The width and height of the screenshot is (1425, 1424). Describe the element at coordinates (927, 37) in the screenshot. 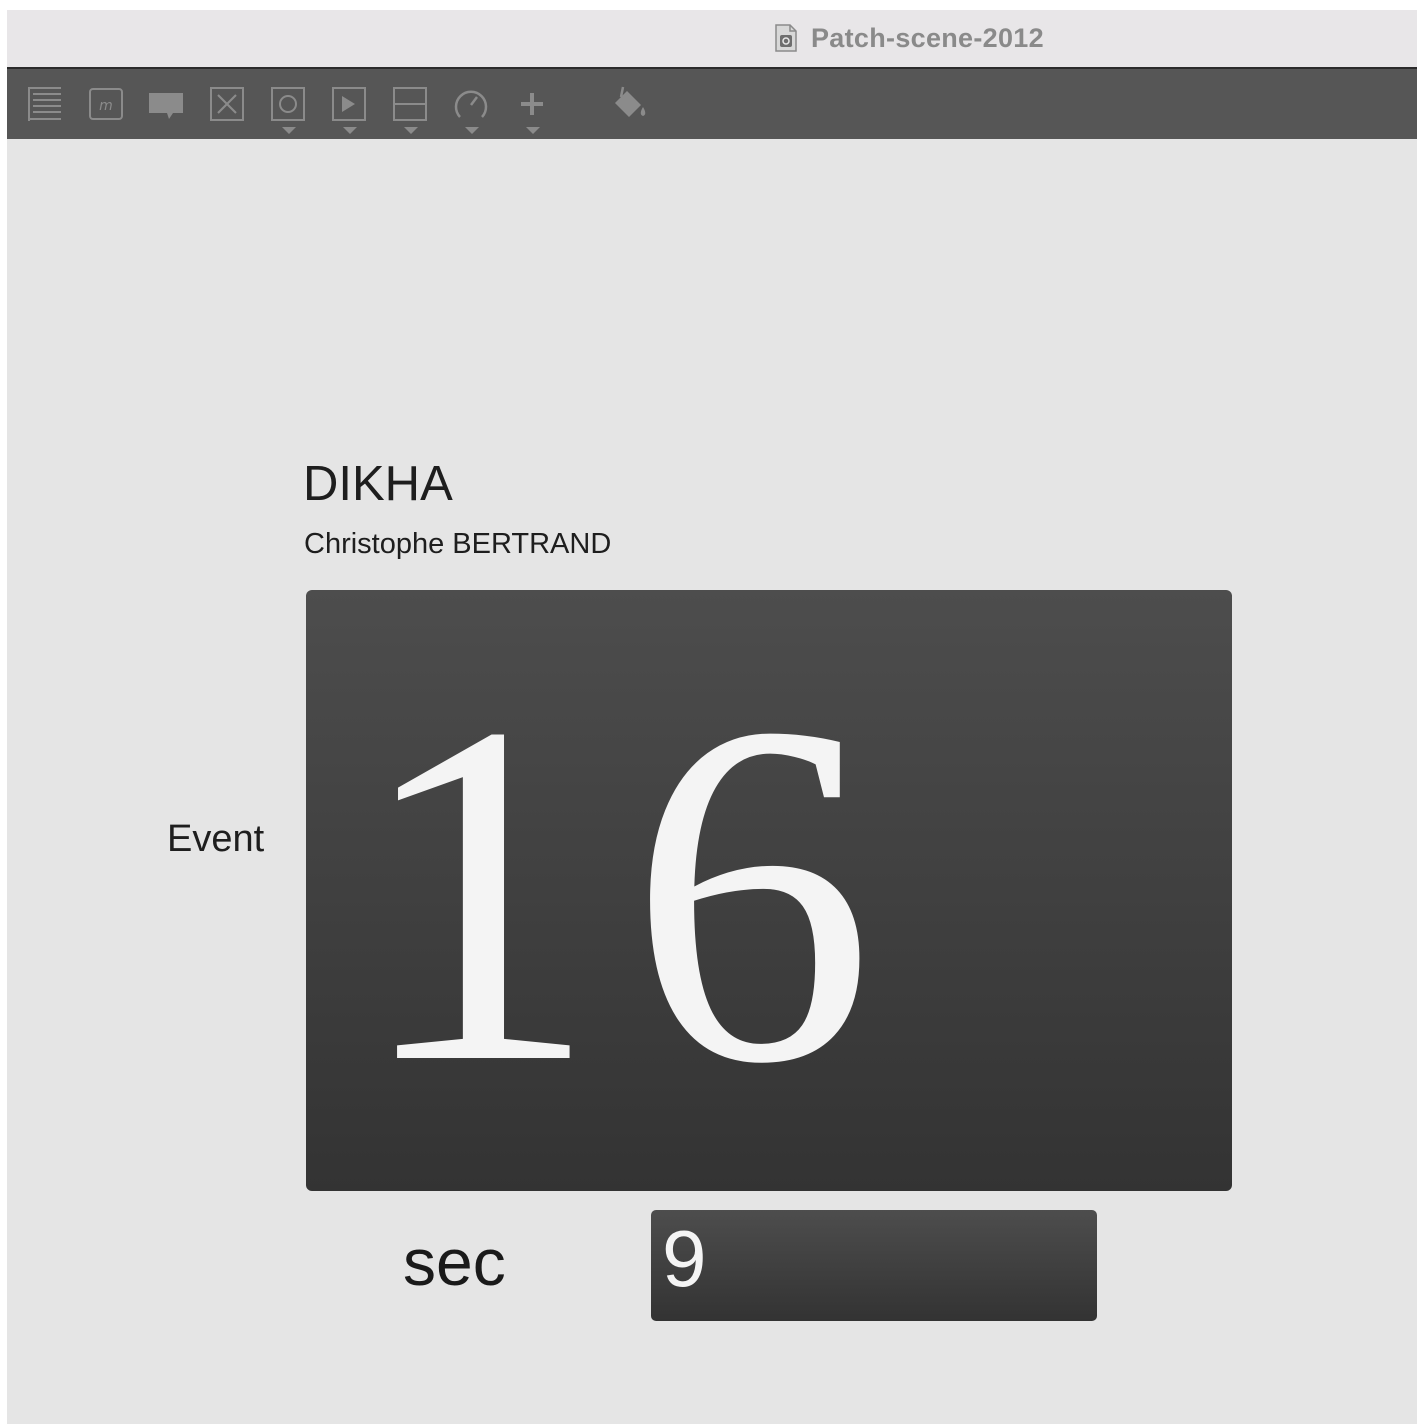

I see `window-title: Patch-scene-2012` at that location.